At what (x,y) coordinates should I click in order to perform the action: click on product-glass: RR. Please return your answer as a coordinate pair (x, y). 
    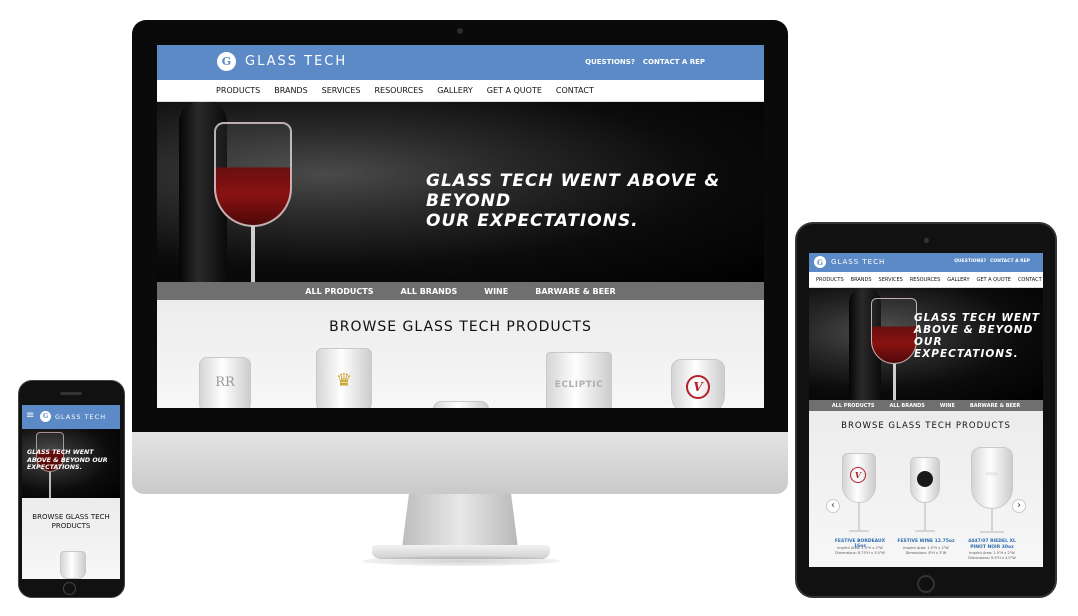
    Looking at the image, I should click on (225, 382).